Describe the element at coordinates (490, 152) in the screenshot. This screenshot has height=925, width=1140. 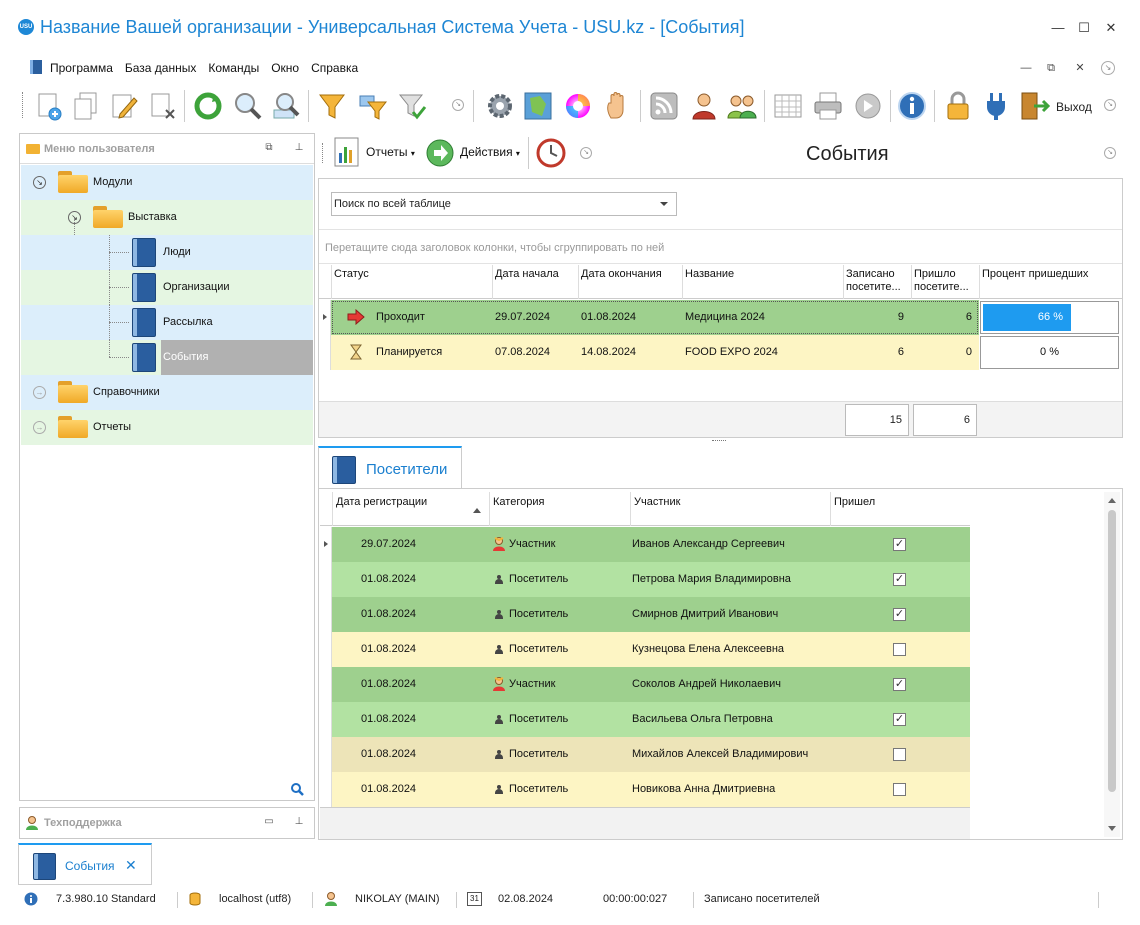
I see `actions-button: Действия ▾` at that location.